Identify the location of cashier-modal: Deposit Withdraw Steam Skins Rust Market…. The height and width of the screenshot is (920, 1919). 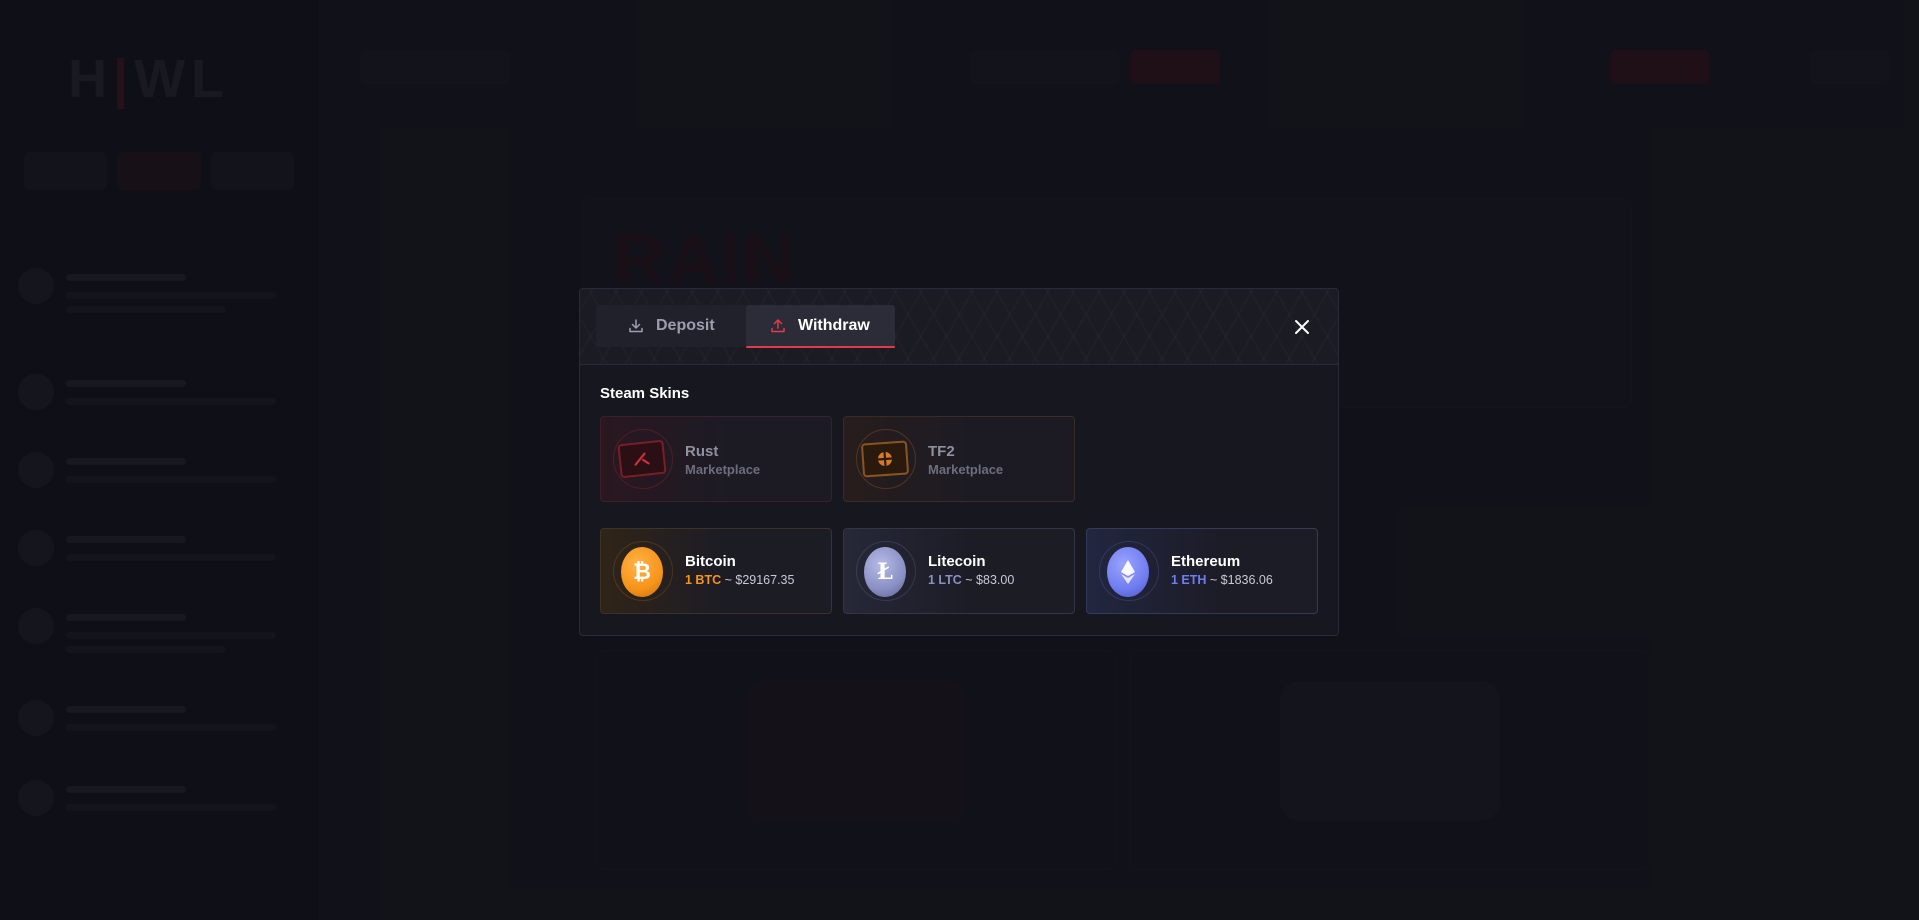
(959, 462).